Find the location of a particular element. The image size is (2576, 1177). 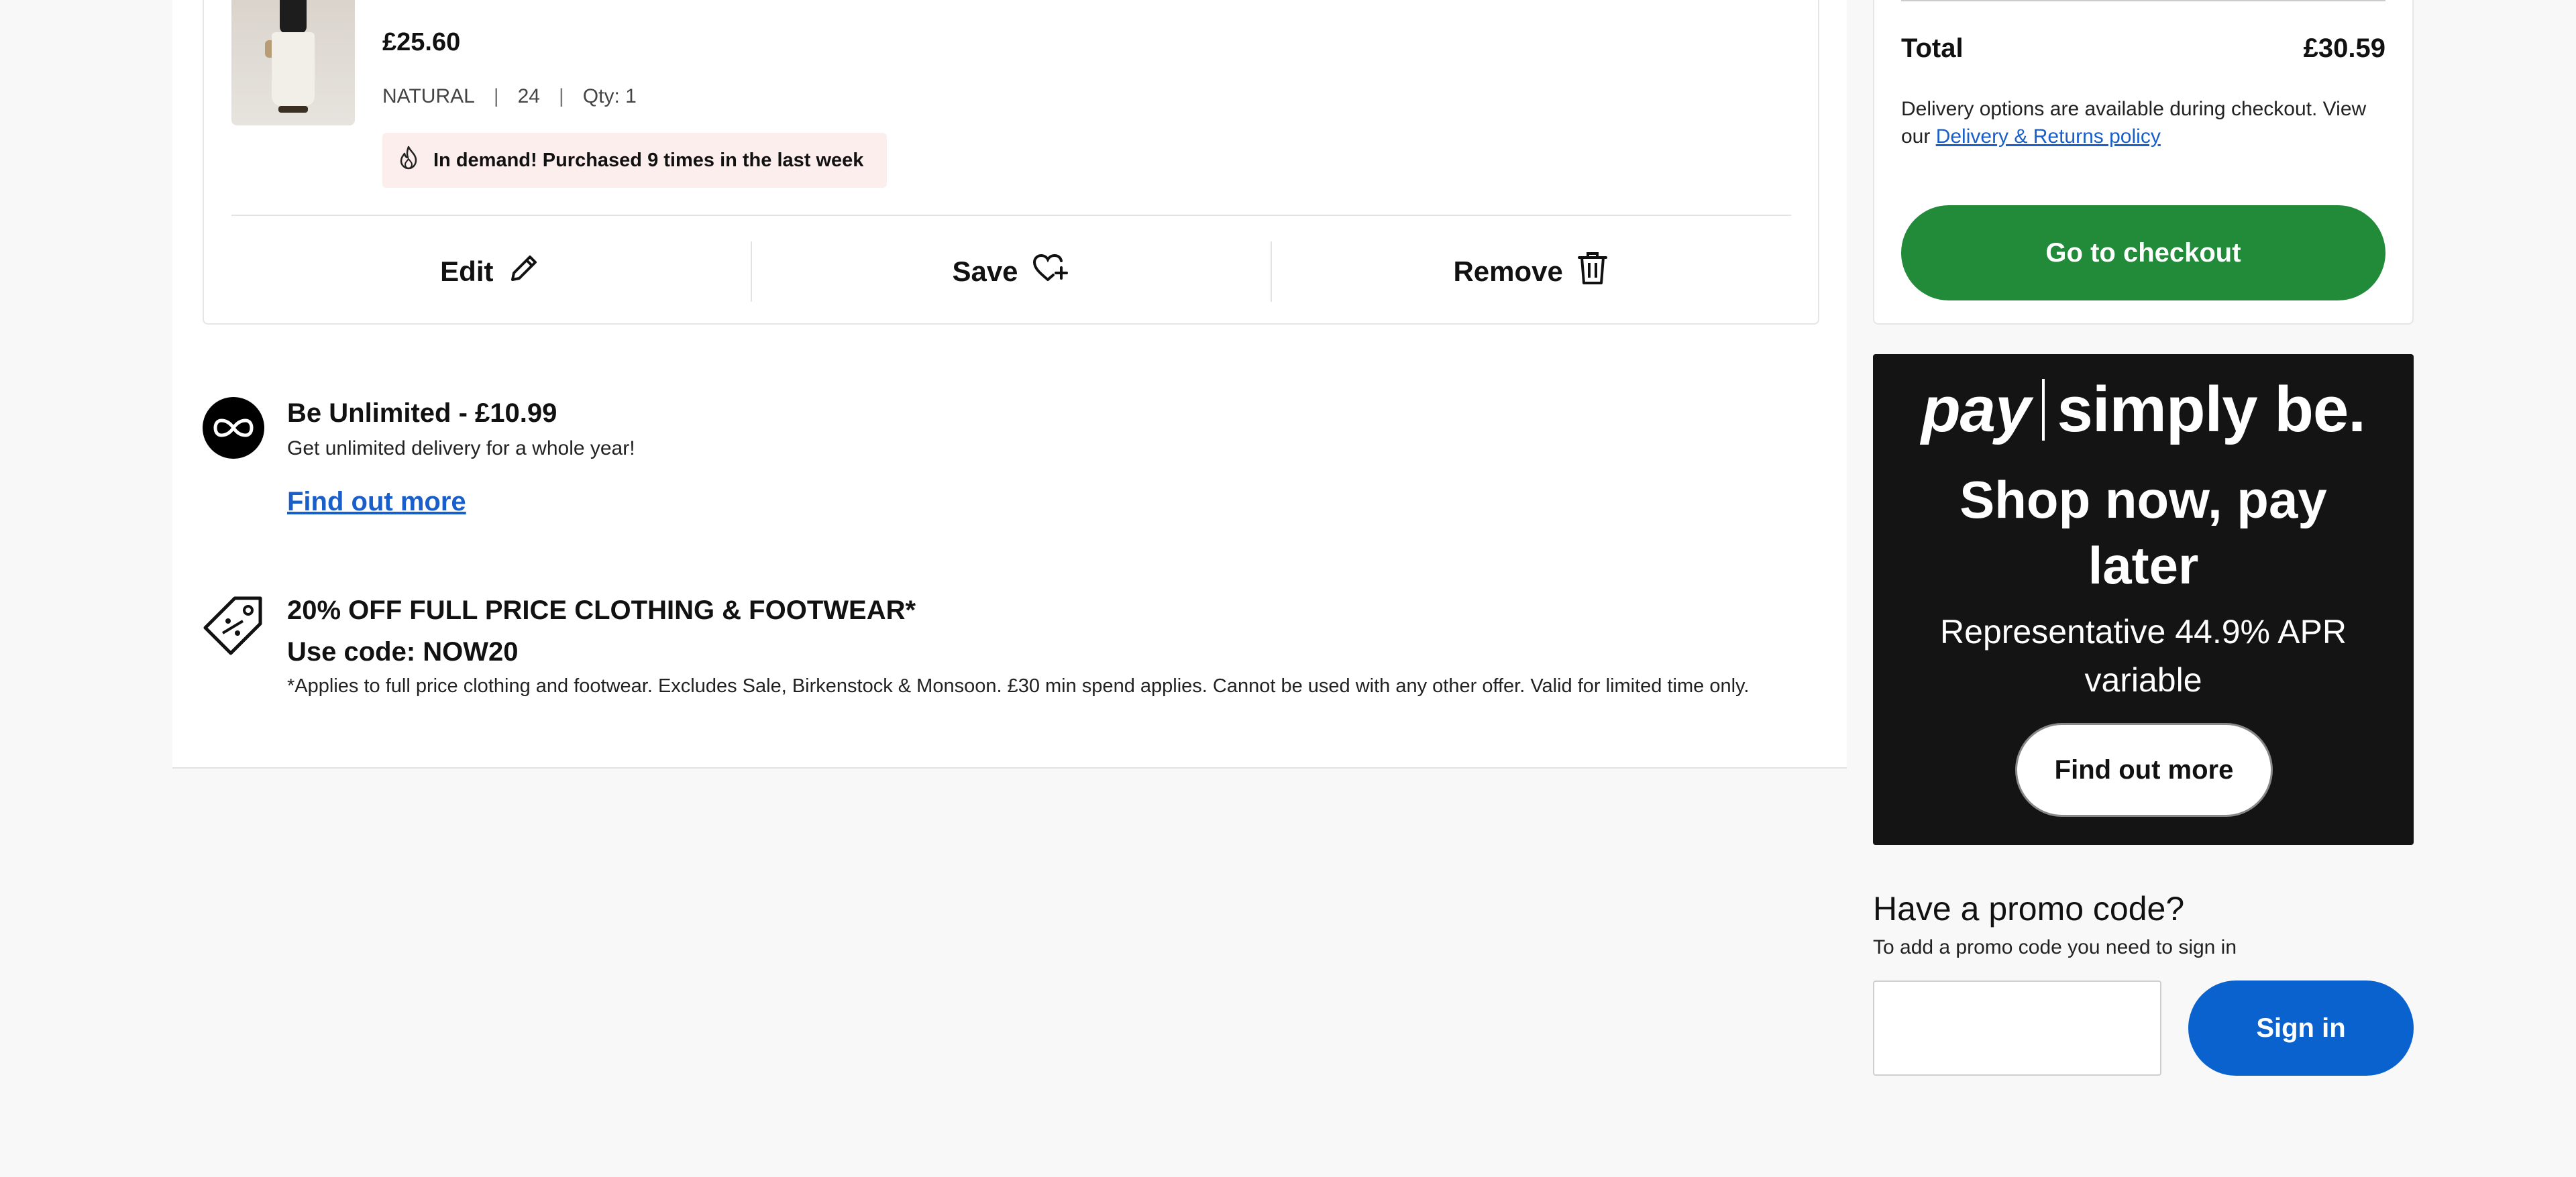

trash-icon is located at coordinates (1592, 271).